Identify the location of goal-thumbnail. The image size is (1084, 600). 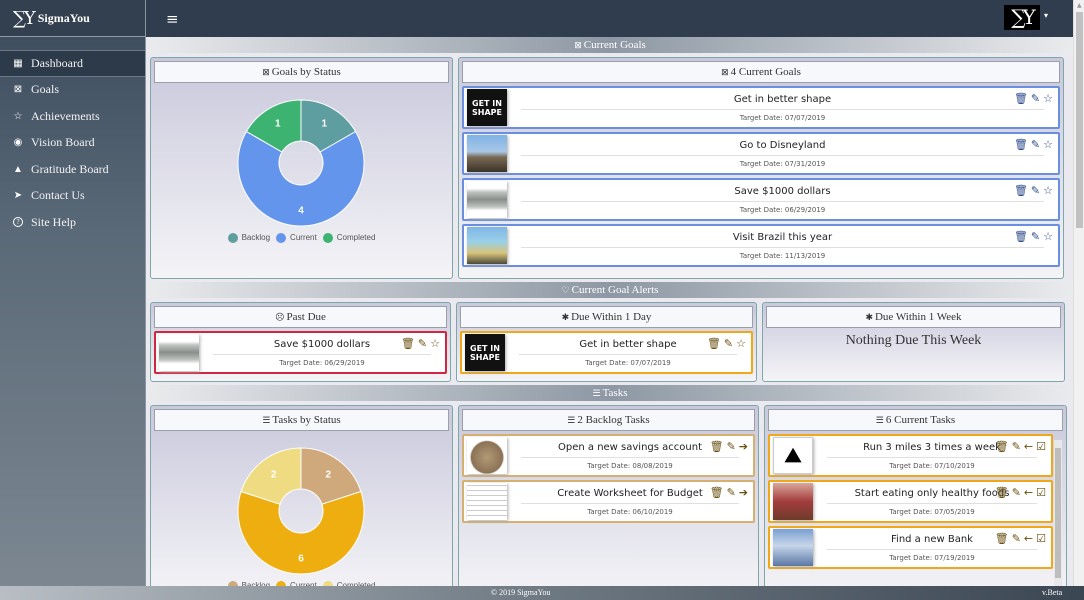
(179, 352).